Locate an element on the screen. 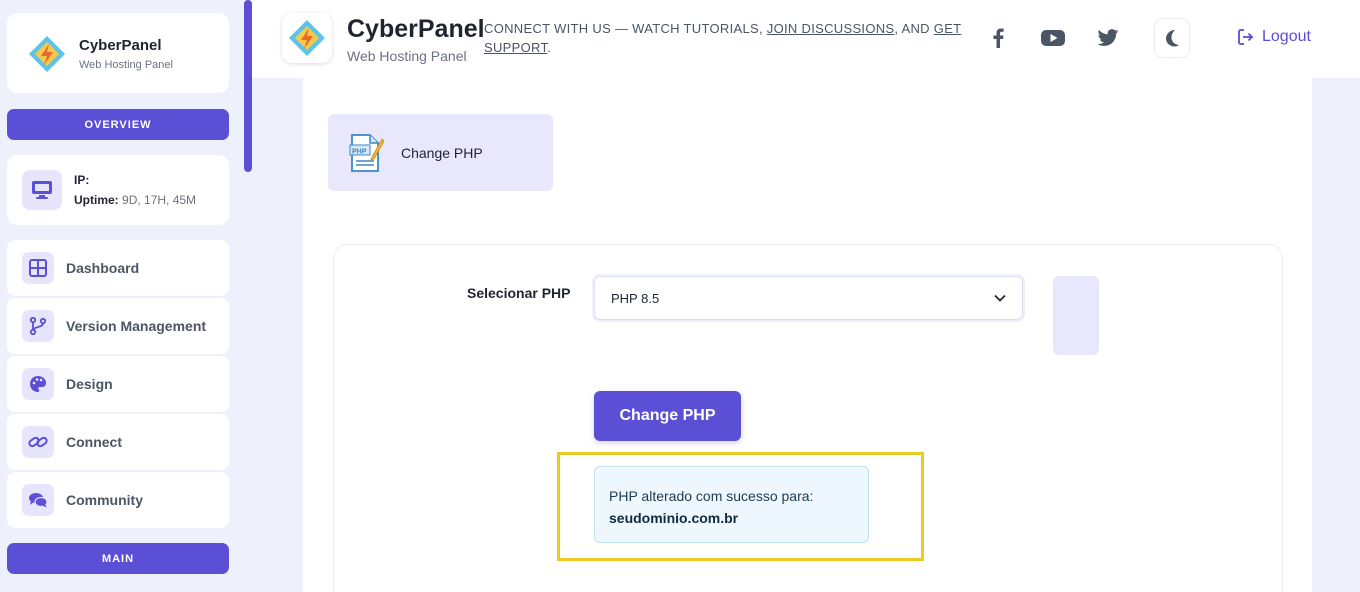 The height and width of the screenshot is (592, 1360). header-logo is located at coordinates (307, 38).